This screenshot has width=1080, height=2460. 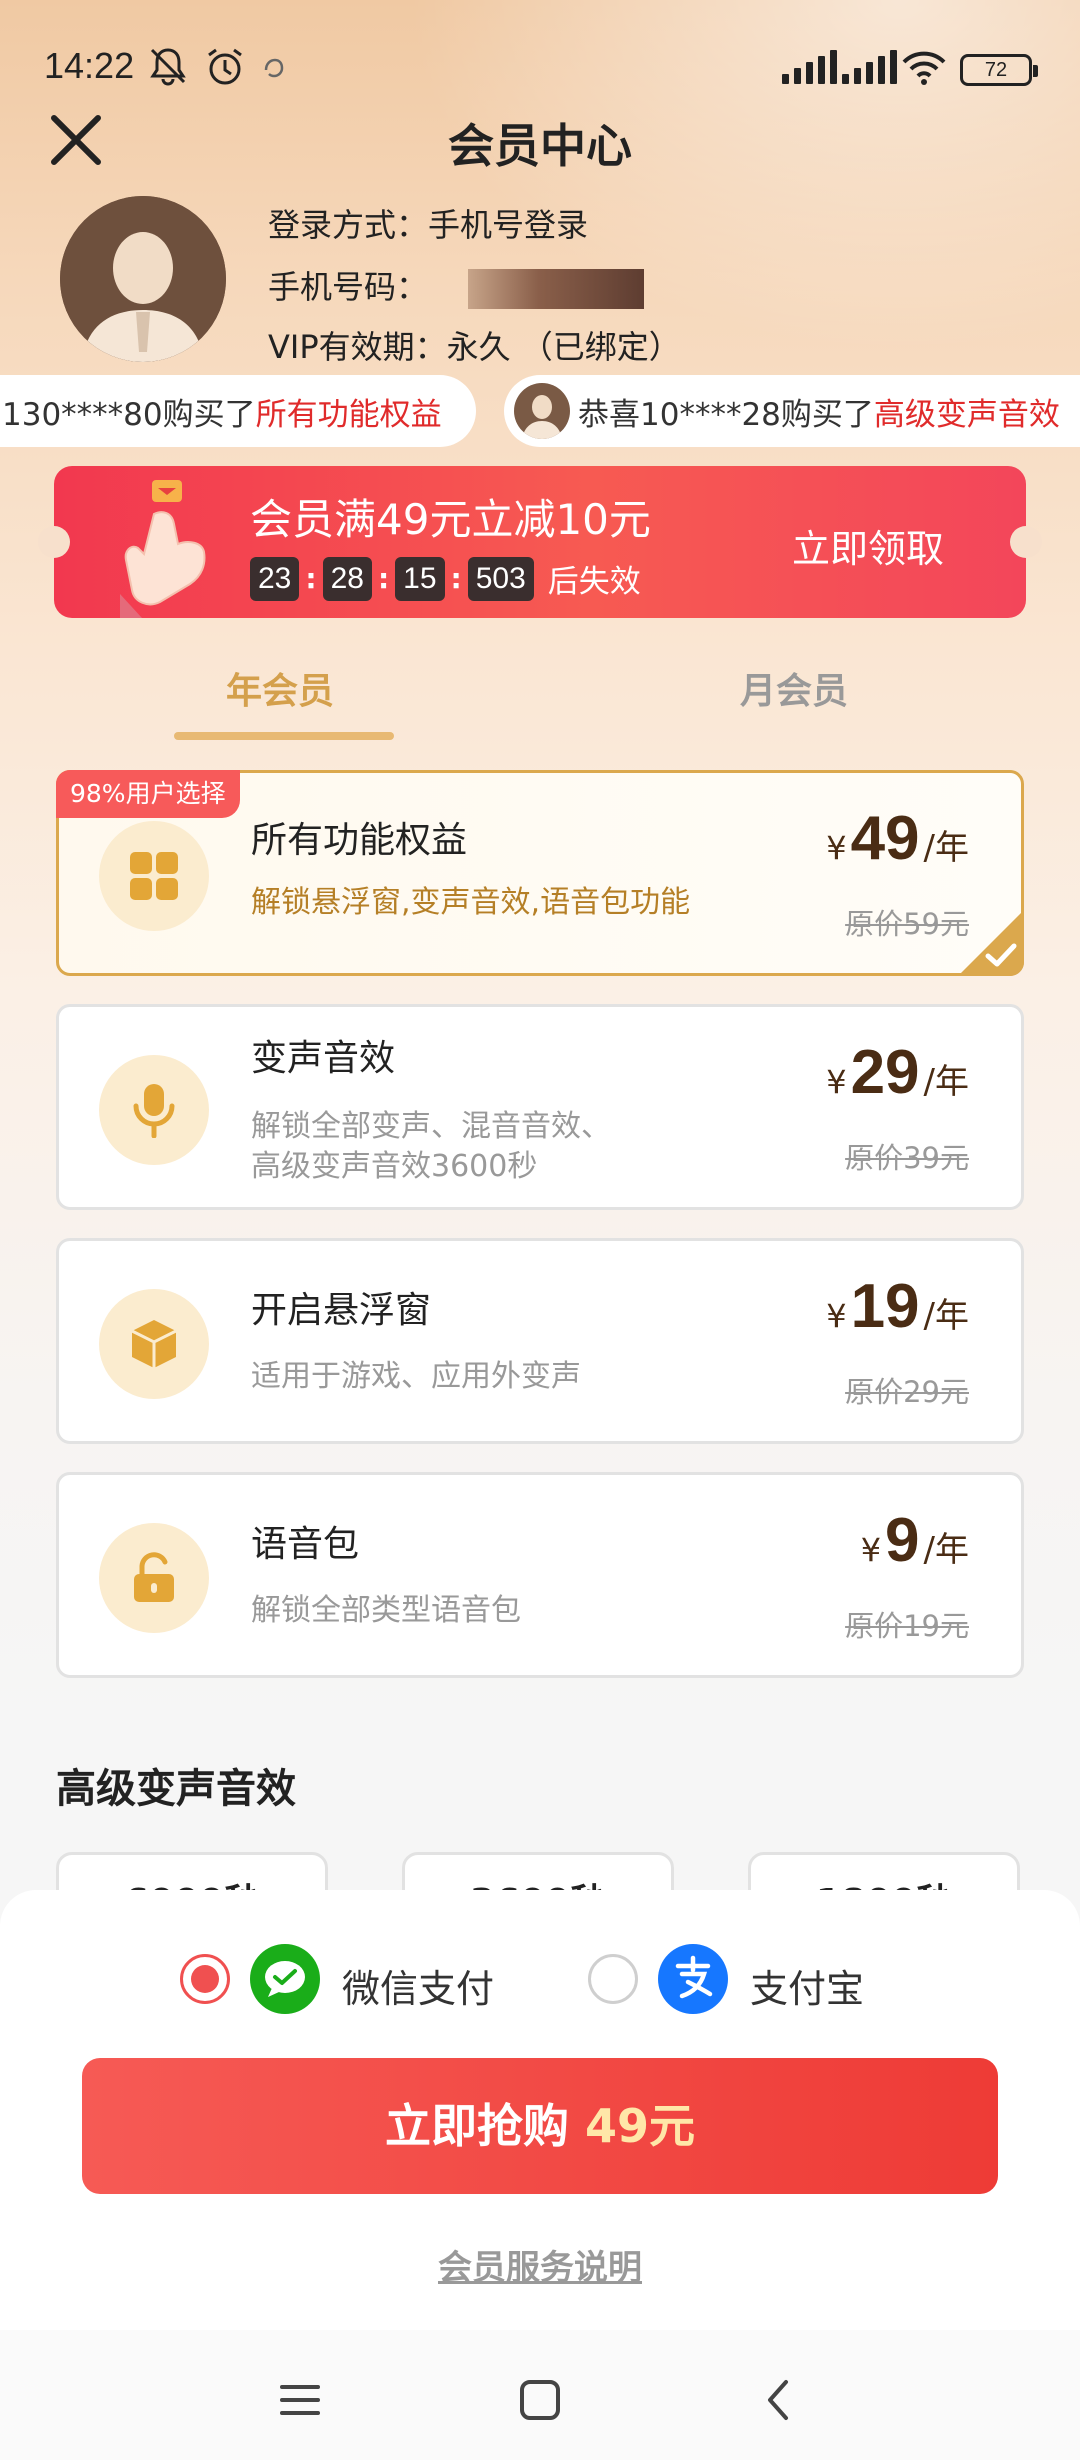 I want to click on login-method: 登录方式：手机号登录, so click(x=428, y=225).